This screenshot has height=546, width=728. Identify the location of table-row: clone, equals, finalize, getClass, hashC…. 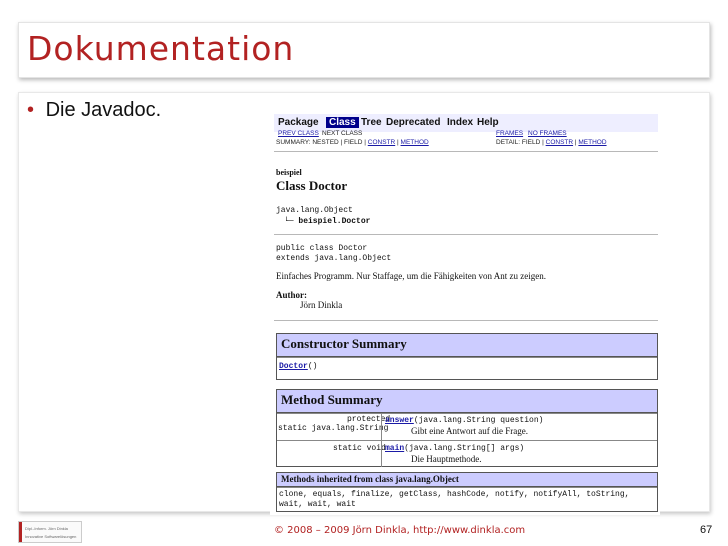
(467, 499).